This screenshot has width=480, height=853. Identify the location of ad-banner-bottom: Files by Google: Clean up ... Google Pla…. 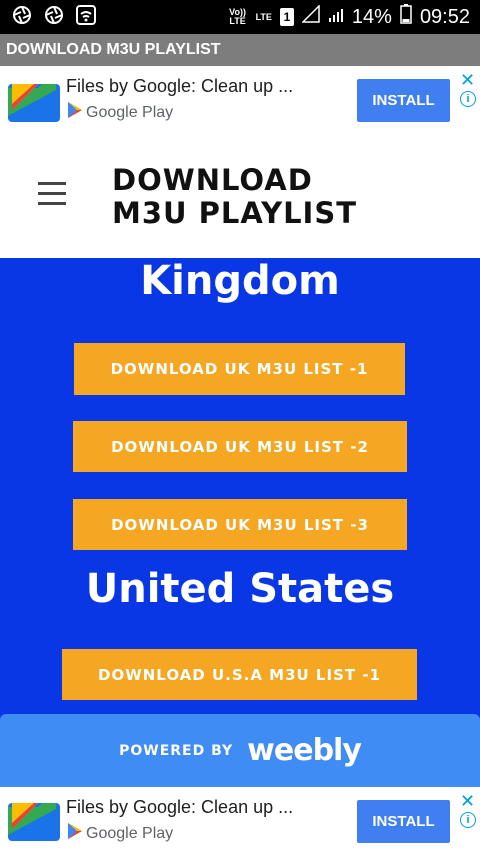
(240, 820).